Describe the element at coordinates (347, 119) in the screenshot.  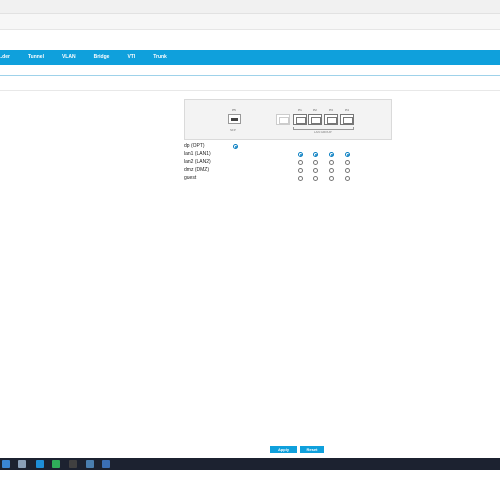
I see `ethernet-port-icon-p4` at that location.